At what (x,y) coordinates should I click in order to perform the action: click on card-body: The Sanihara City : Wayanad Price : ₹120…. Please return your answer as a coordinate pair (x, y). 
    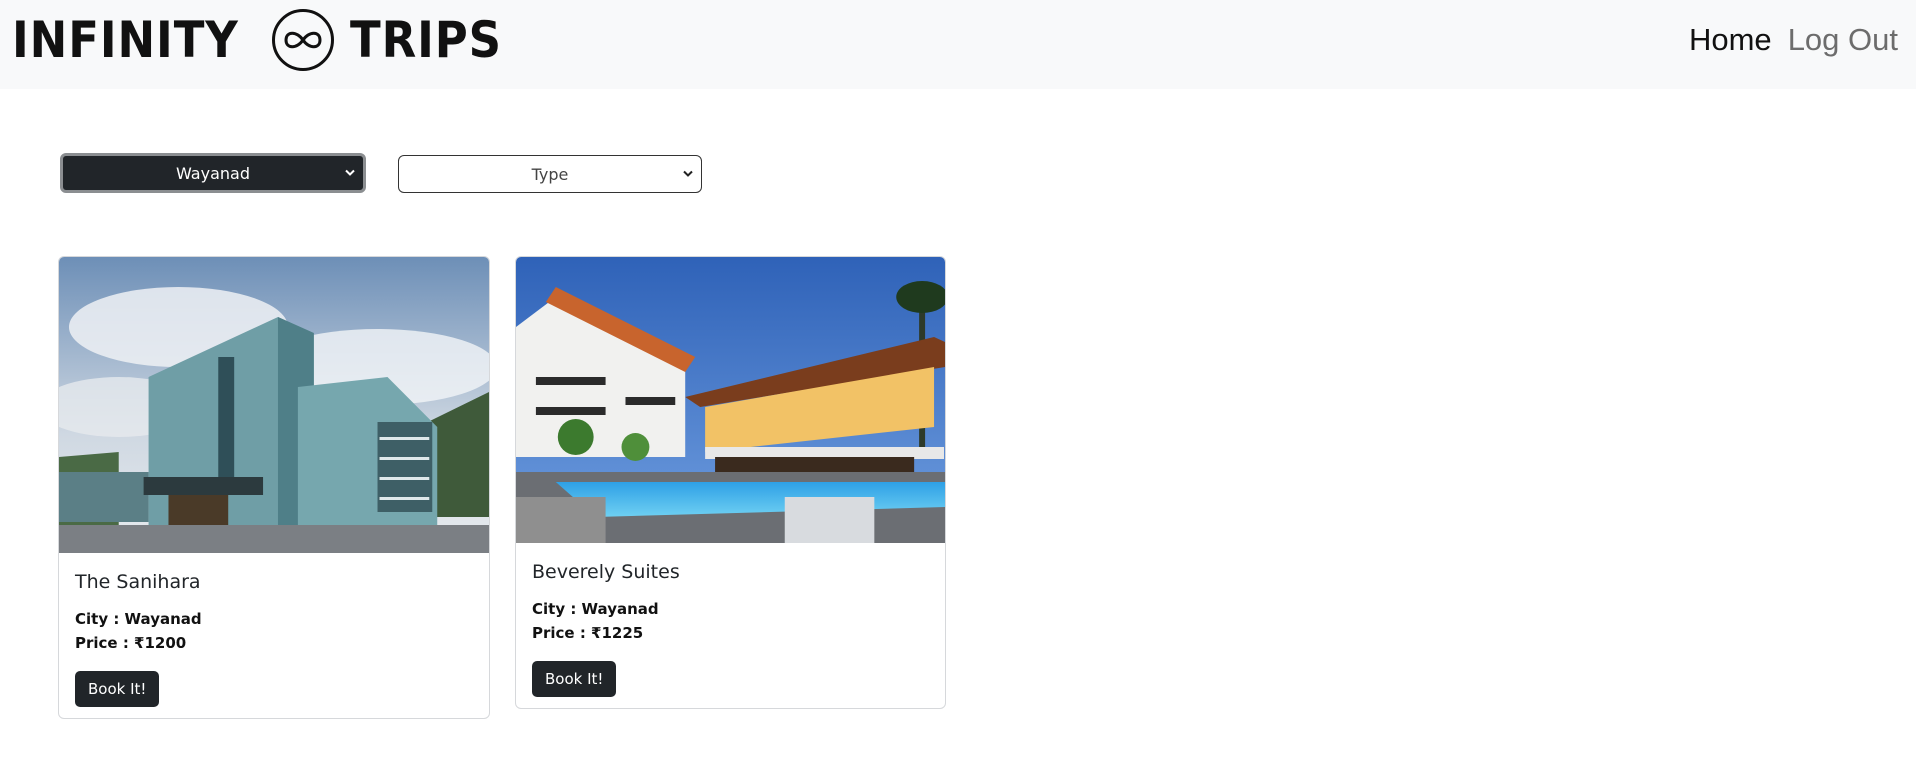
    Looking at the image, I should click on (274, 635).